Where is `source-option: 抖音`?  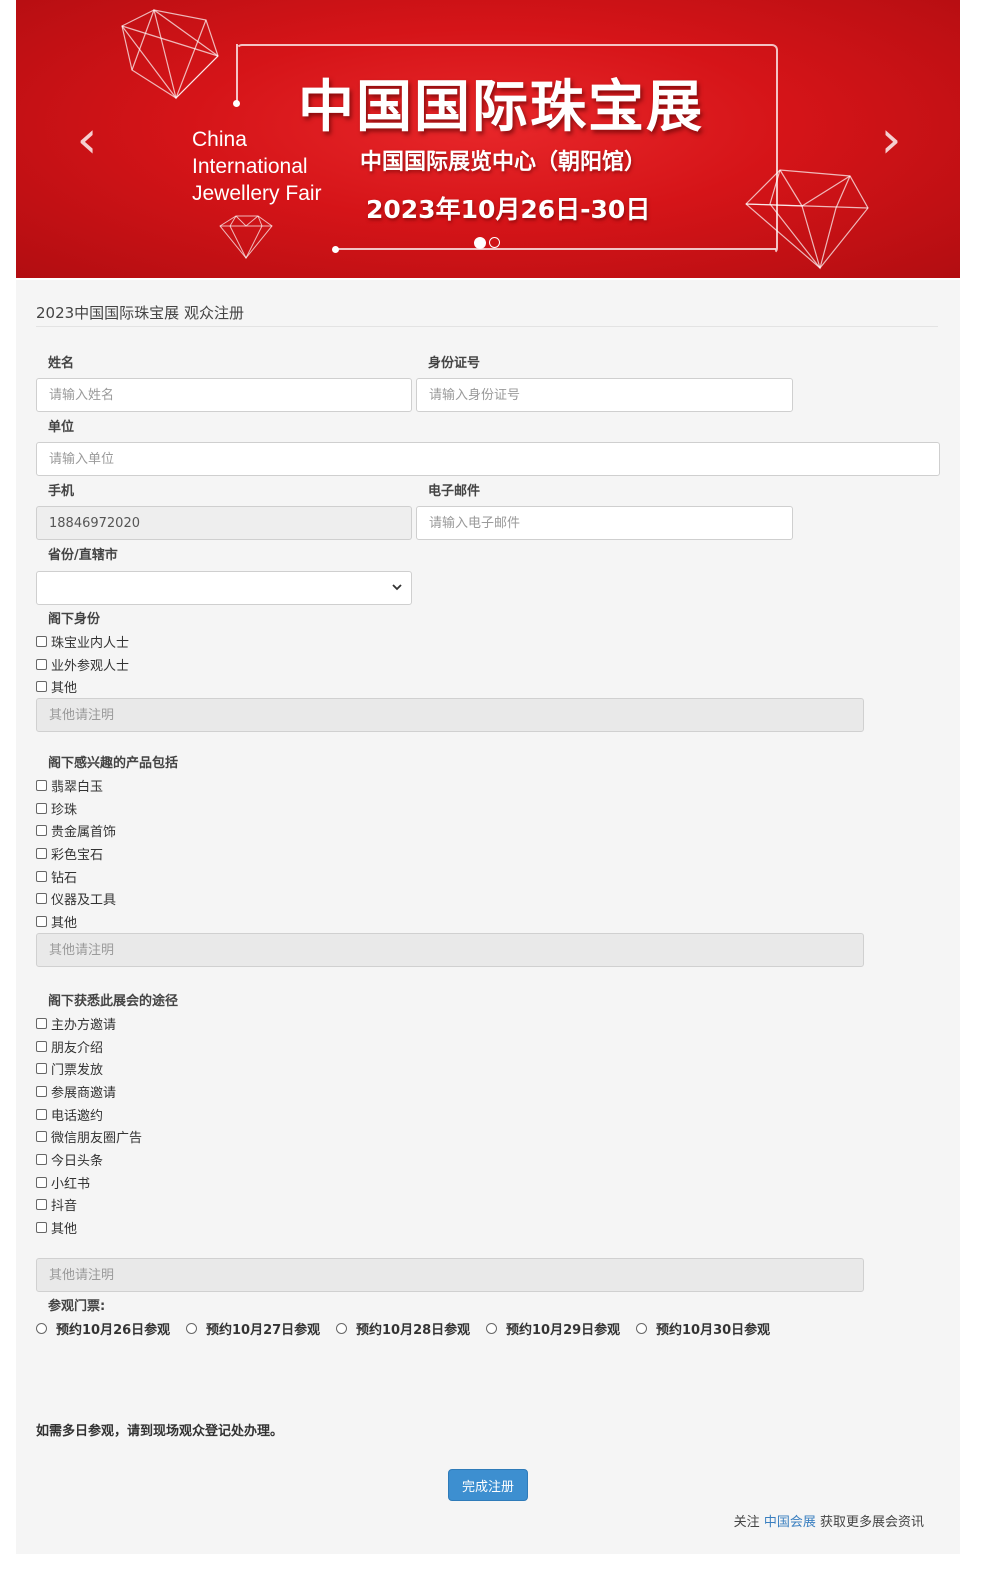 source-option: 抖音 is located at coordinates (56, 1204).